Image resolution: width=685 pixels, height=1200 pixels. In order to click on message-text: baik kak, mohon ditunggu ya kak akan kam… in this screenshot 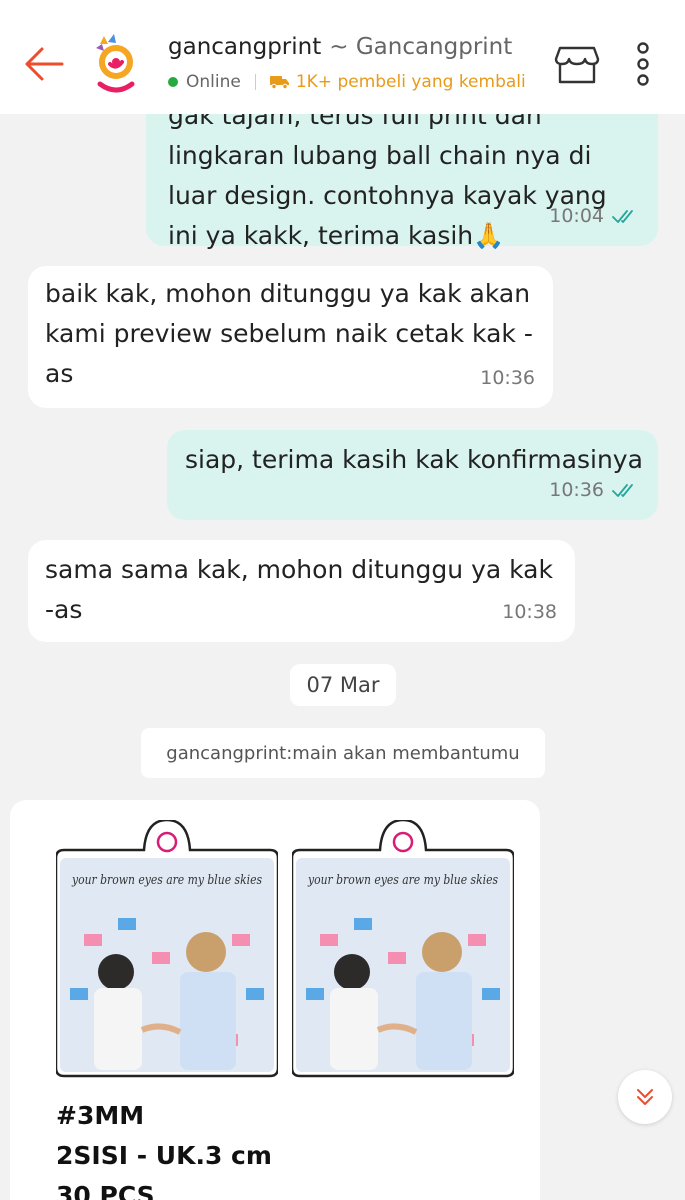, I will do `click(289, 333)`.